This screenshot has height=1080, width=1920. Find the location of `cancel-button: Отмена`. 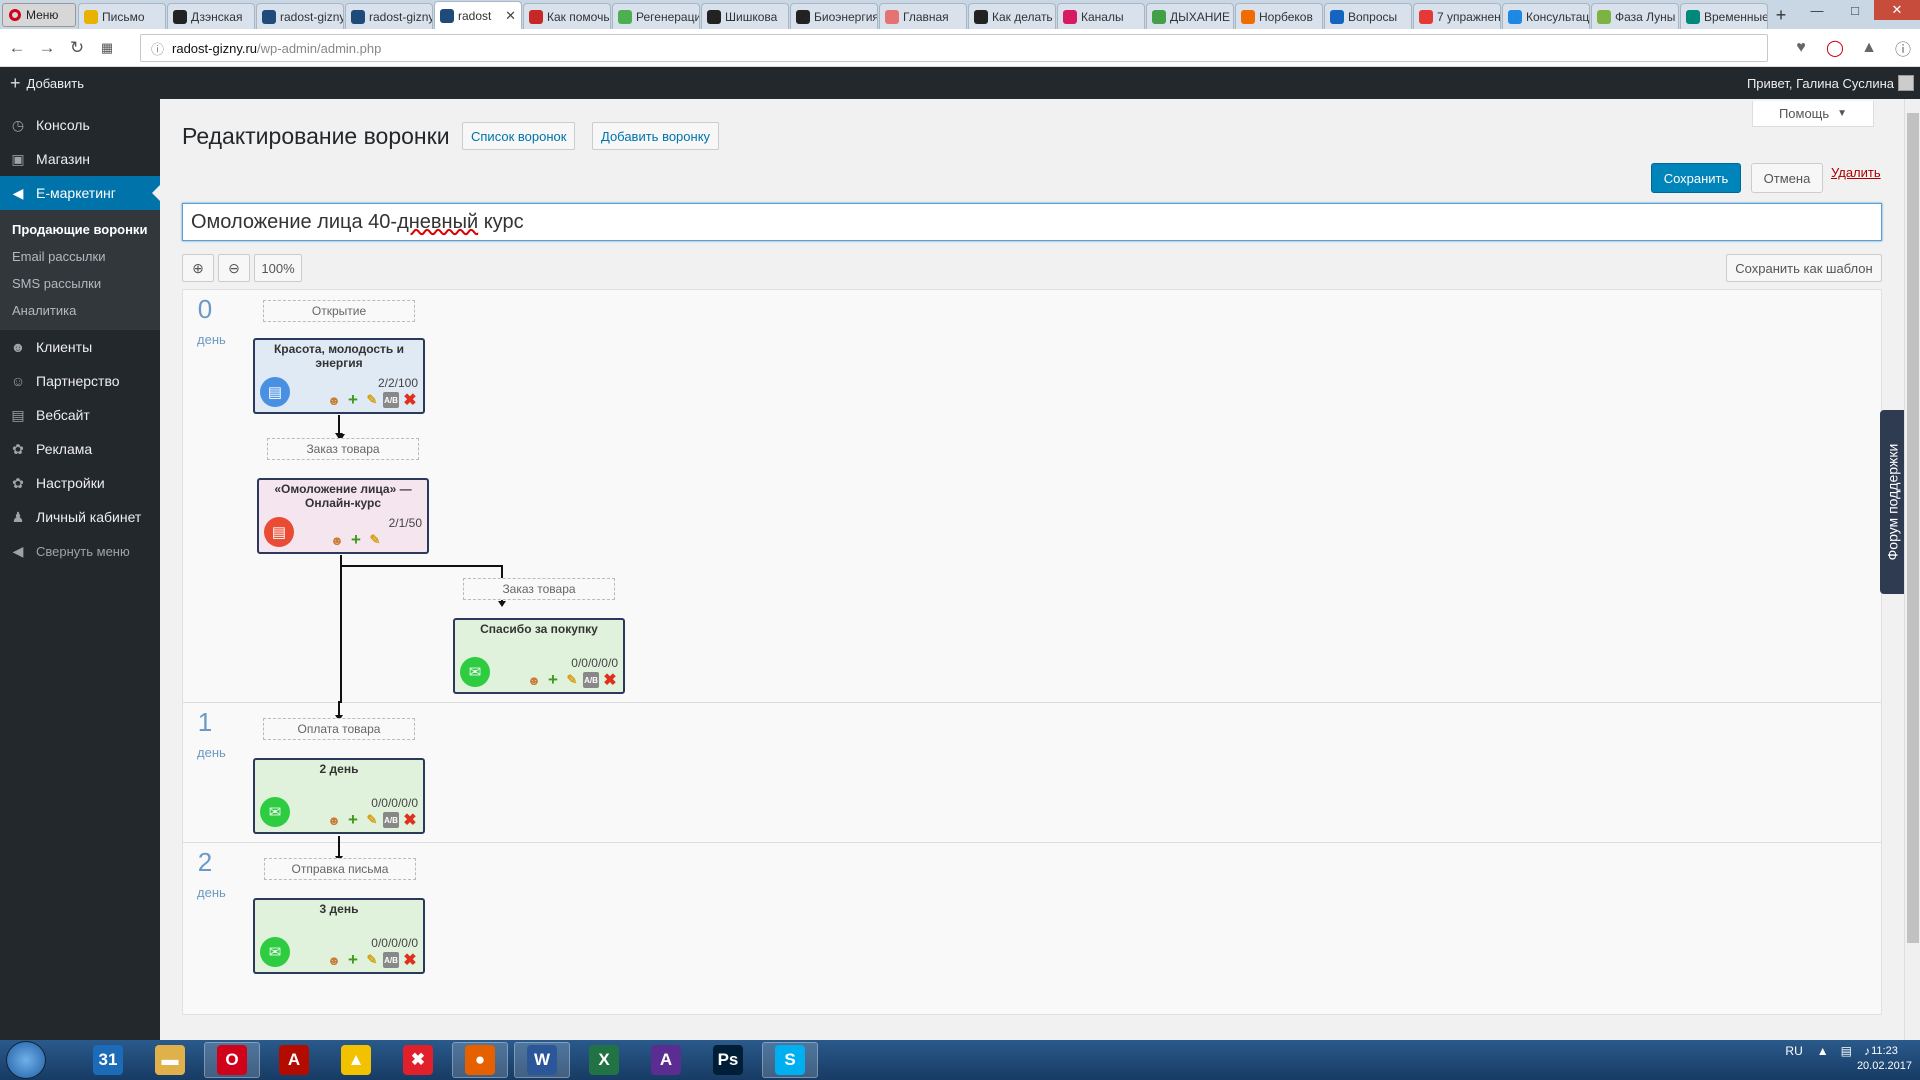

cancel-button: Отмена is located at coordinates (1787, 178).